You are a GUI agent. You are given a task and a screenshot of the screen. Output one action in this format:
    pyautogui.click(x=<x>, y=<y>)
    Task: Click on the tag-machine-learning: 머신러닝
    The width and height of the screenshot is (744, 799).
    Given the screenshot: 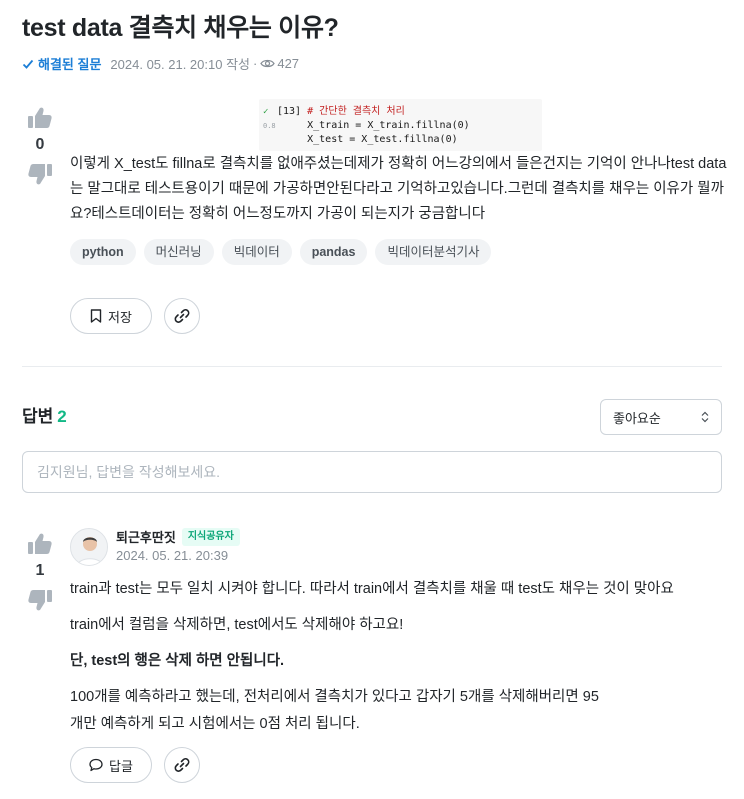 What is the action you would take?
    pyautogui.click(x=178, y=252)
    